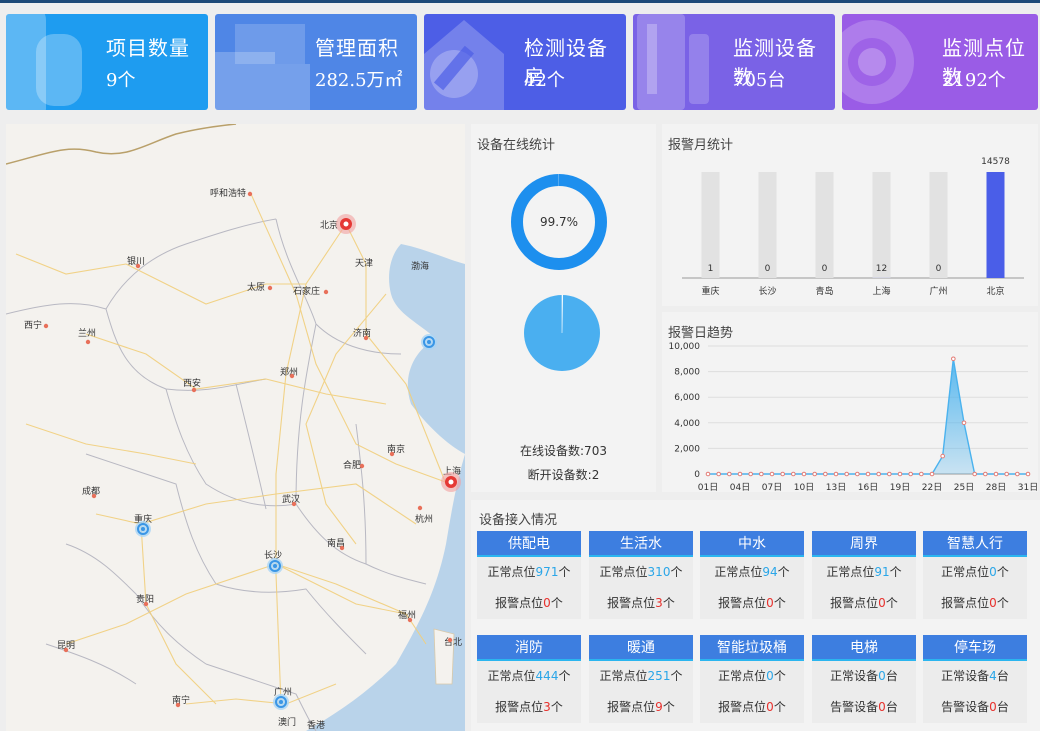 This screenshot has height=731, width=1040. What do you see at coordinates (1028, 487) in the screenshot?
I see `x-tick-label: 31日` at bounding box center [1028, 487].